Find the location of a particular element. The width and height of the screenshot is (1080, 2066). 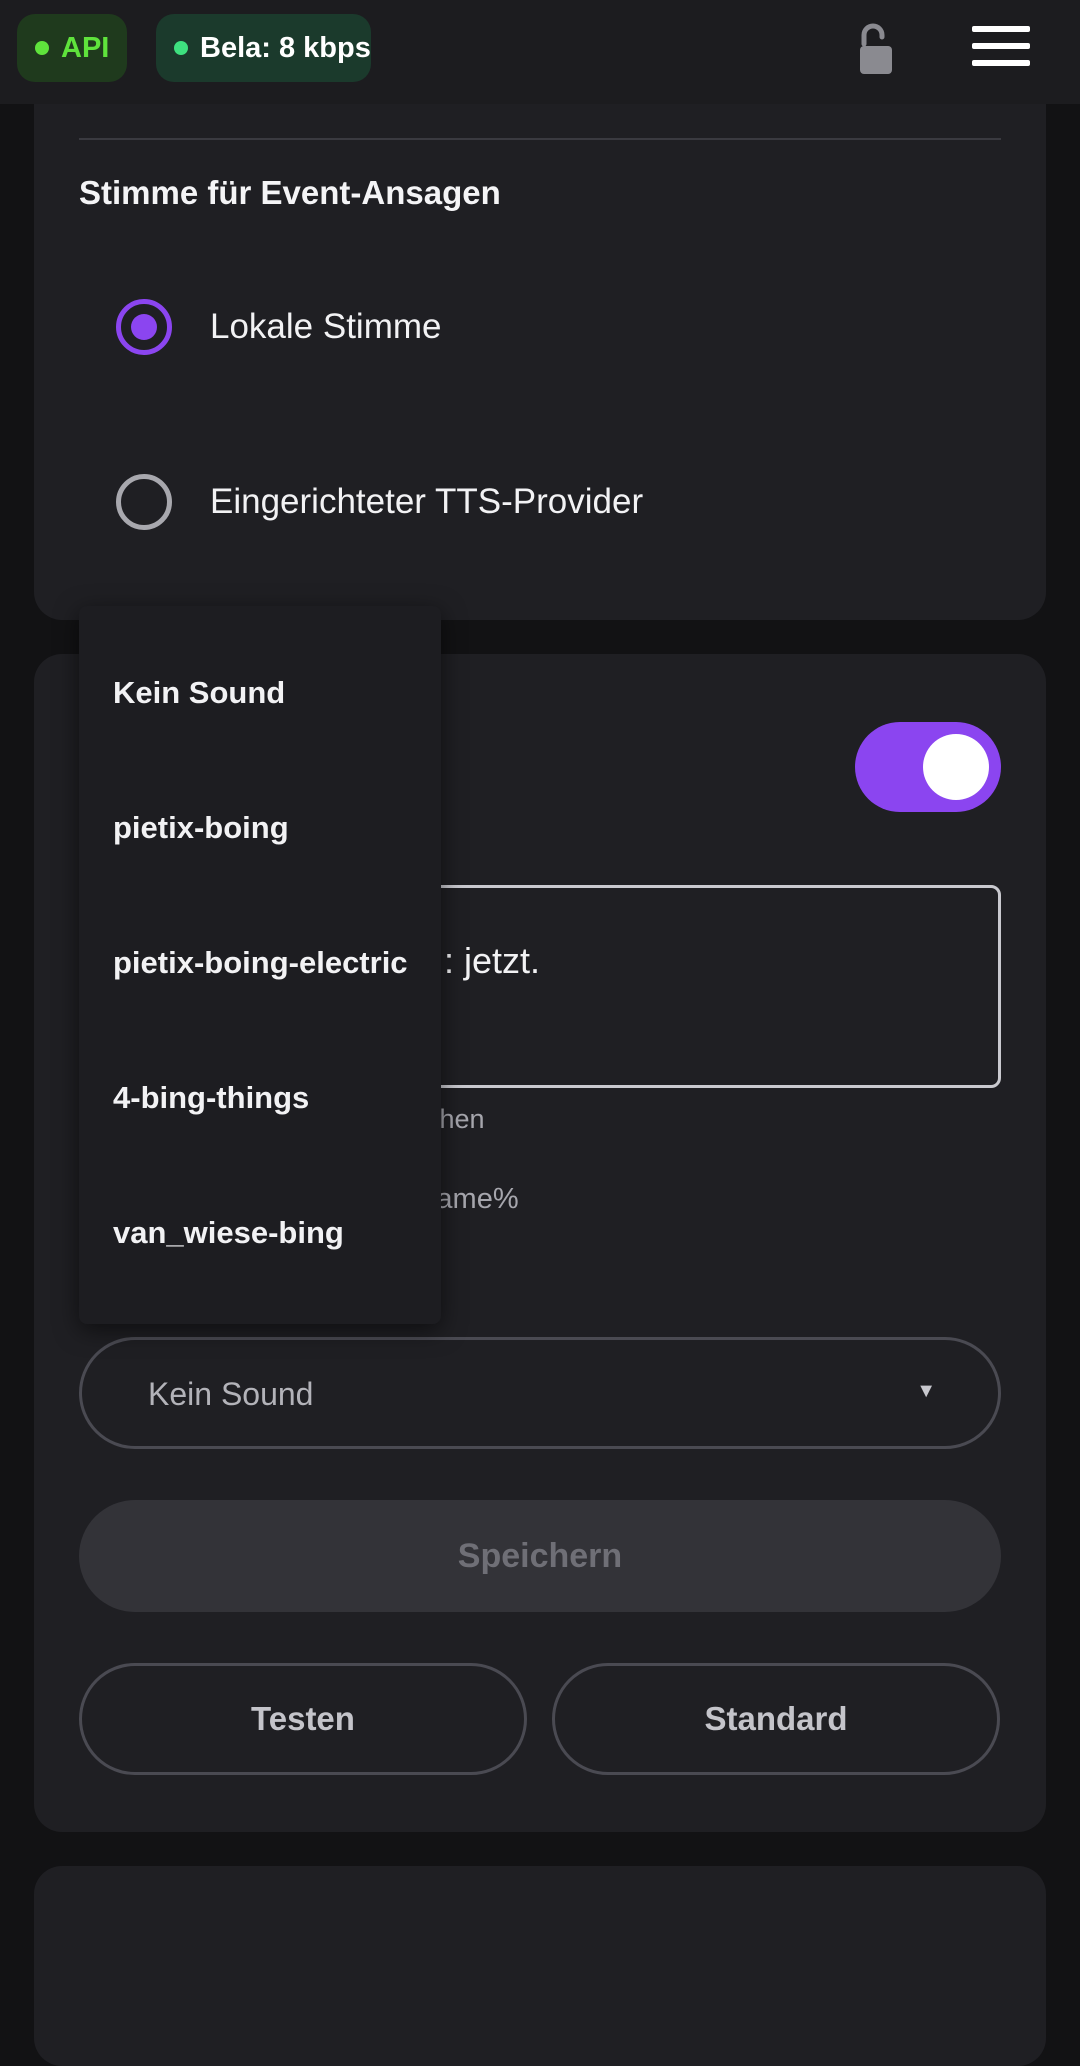

top-bar: API Bela: 8 kbps is located at coordinates (540, 52).